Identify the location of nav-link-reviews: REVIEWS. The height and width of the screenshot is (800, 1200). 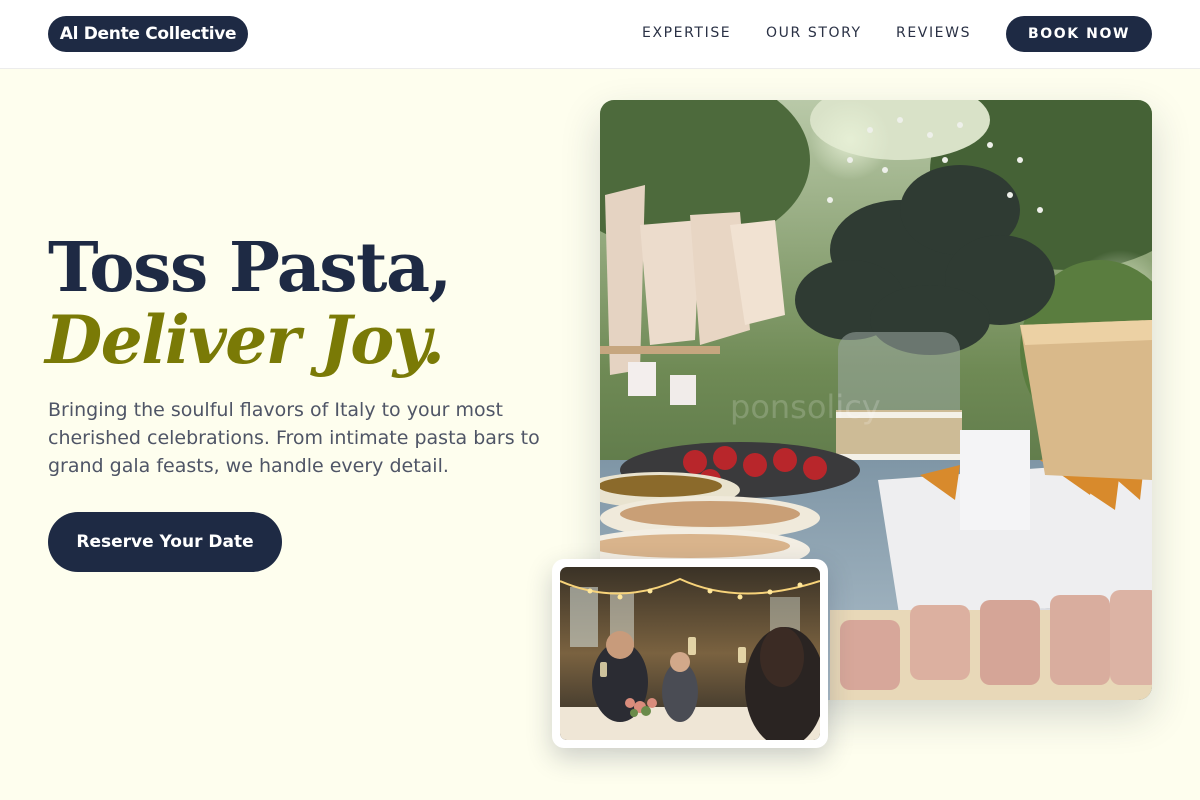
(933, 33).